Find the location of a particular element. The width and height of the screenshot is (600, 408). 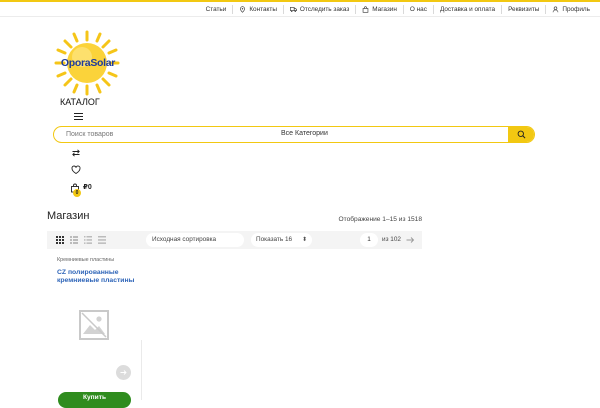

per-page-select: Показать 16 ⬍ is located at coordinates (281, 240).